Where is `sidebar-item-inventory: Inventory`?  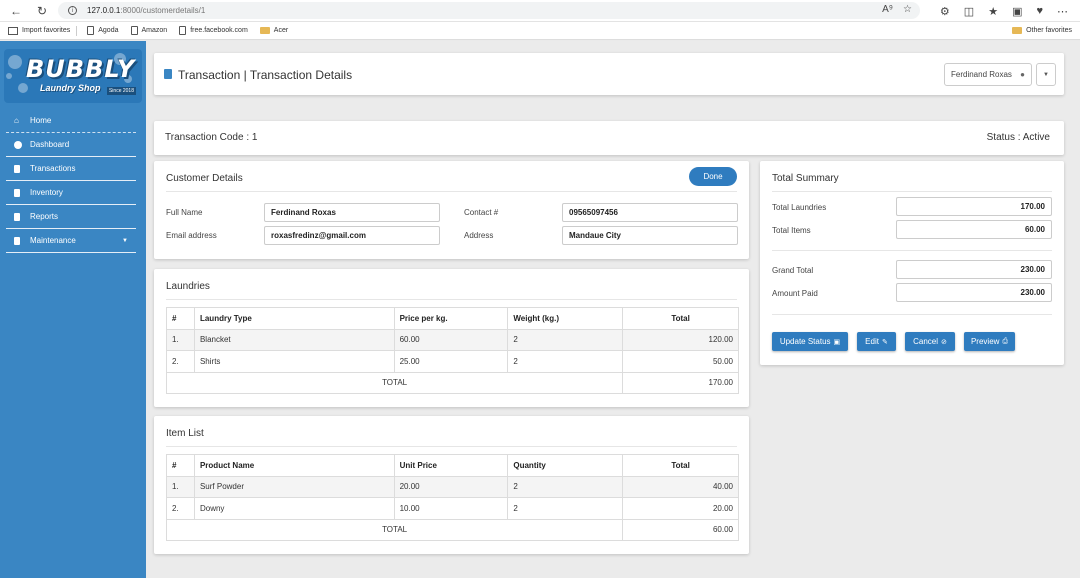 sidebar-item-inventory: Inventory is located at coordinates (71, 193).